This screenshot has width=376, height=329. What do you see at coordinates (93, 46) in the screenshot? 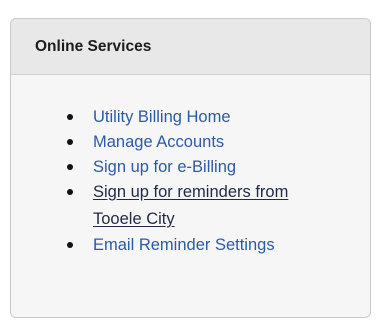
I see `panel-title: Online Services` at bounding box center [93, 46].